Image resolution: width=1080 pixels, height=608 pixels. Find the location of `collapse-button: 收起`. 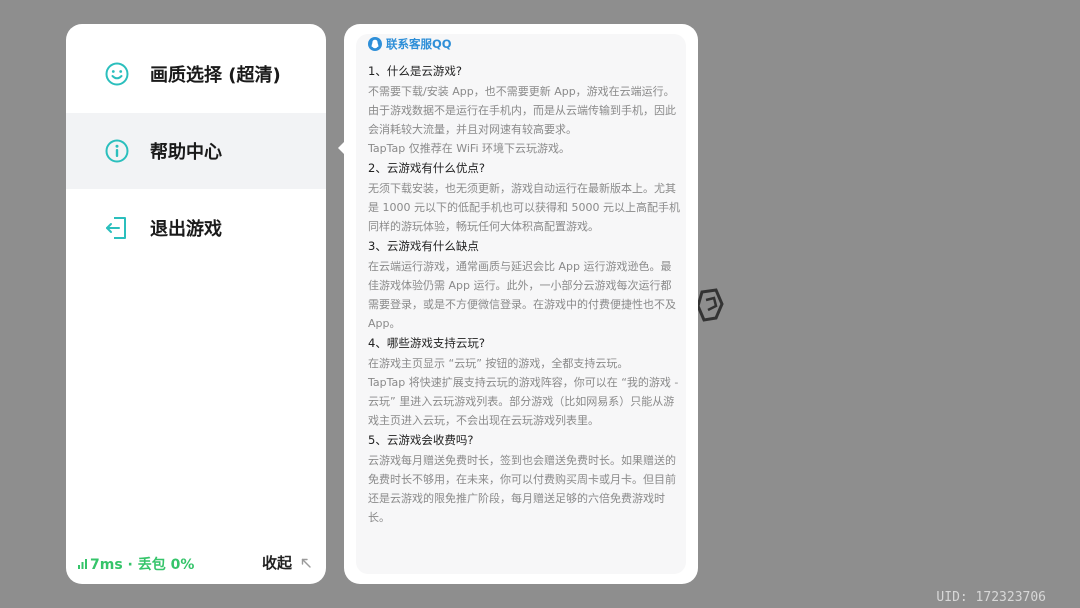

collapse-button: 收起 is located at coordinates (287, 562).